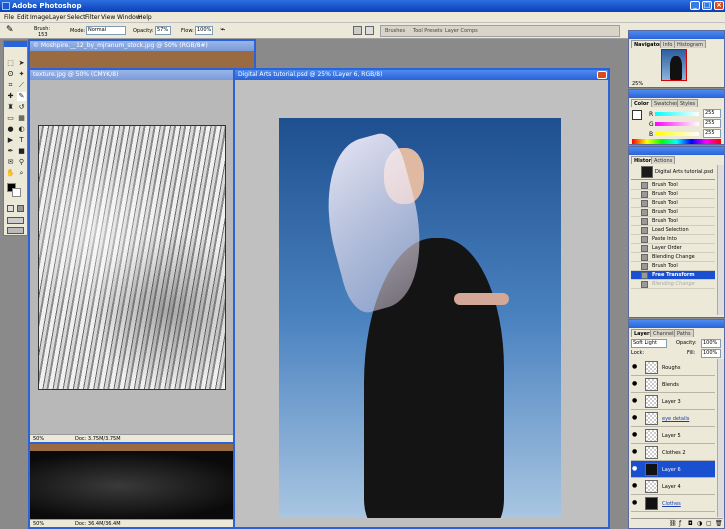 This screenshot has height=529, width=725. What do you see at coordinates (641, 103) in the screenshot?
I see `tab-color: Color` at bounding box center [641, 103].